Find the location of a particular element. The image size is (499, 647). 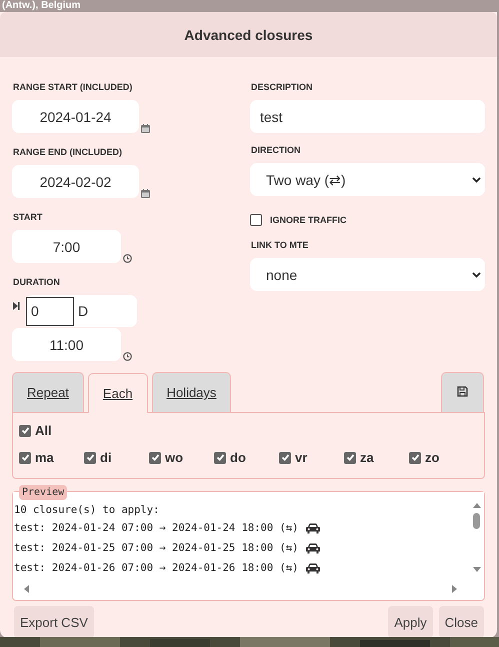

unit-text: D is located at coordinates (83, 311).